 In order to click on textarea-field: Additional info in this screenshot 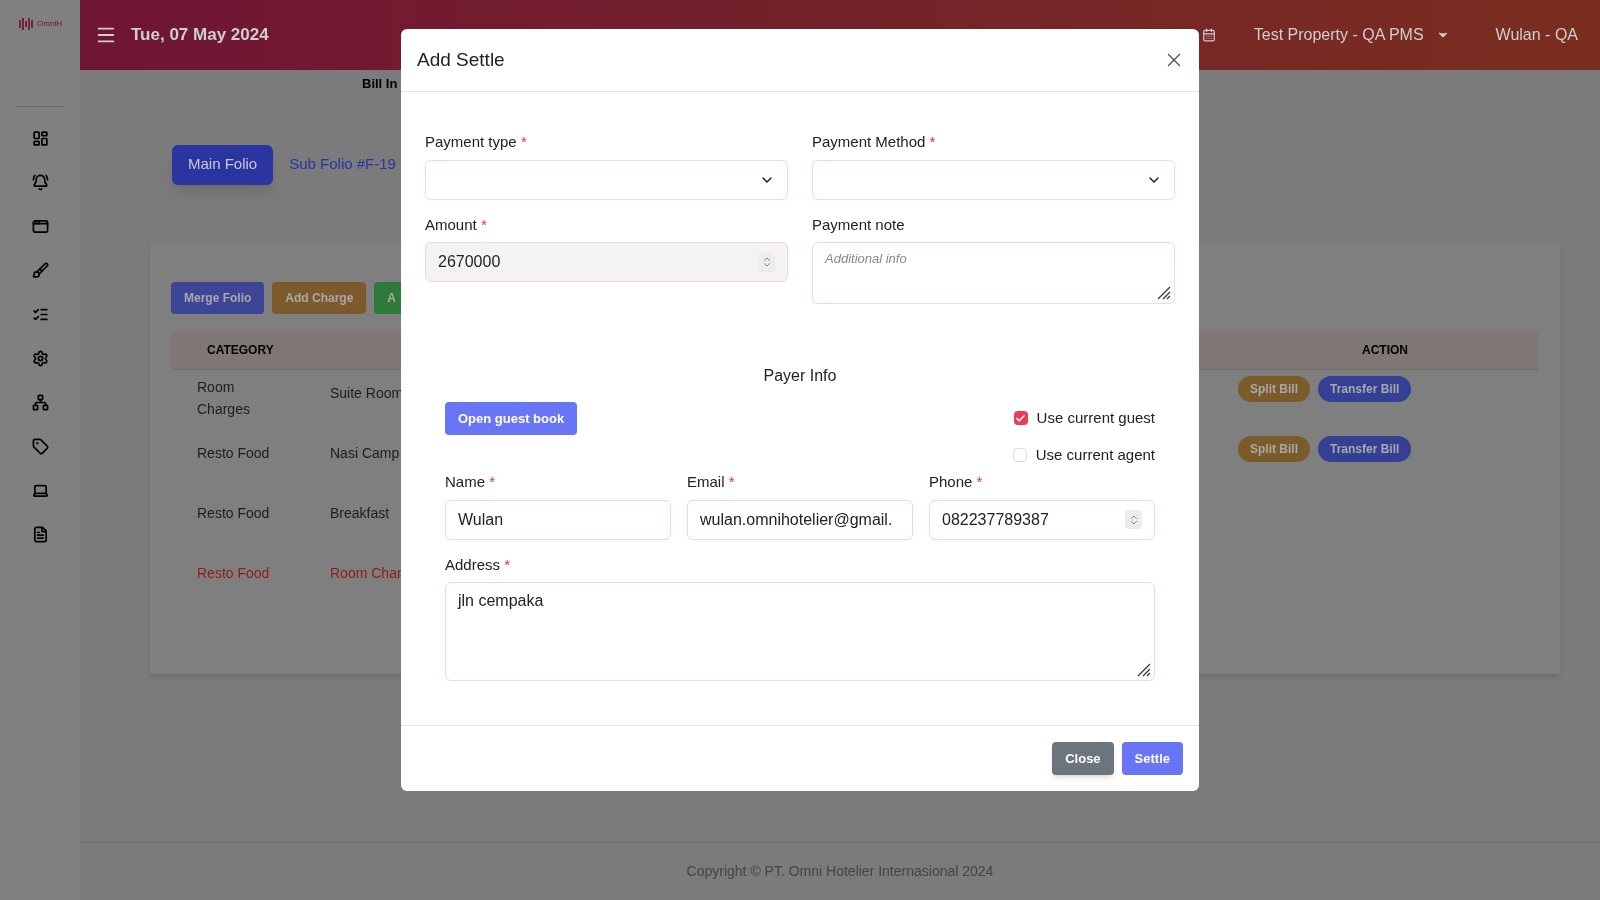, I will do `click(993, 273)`.